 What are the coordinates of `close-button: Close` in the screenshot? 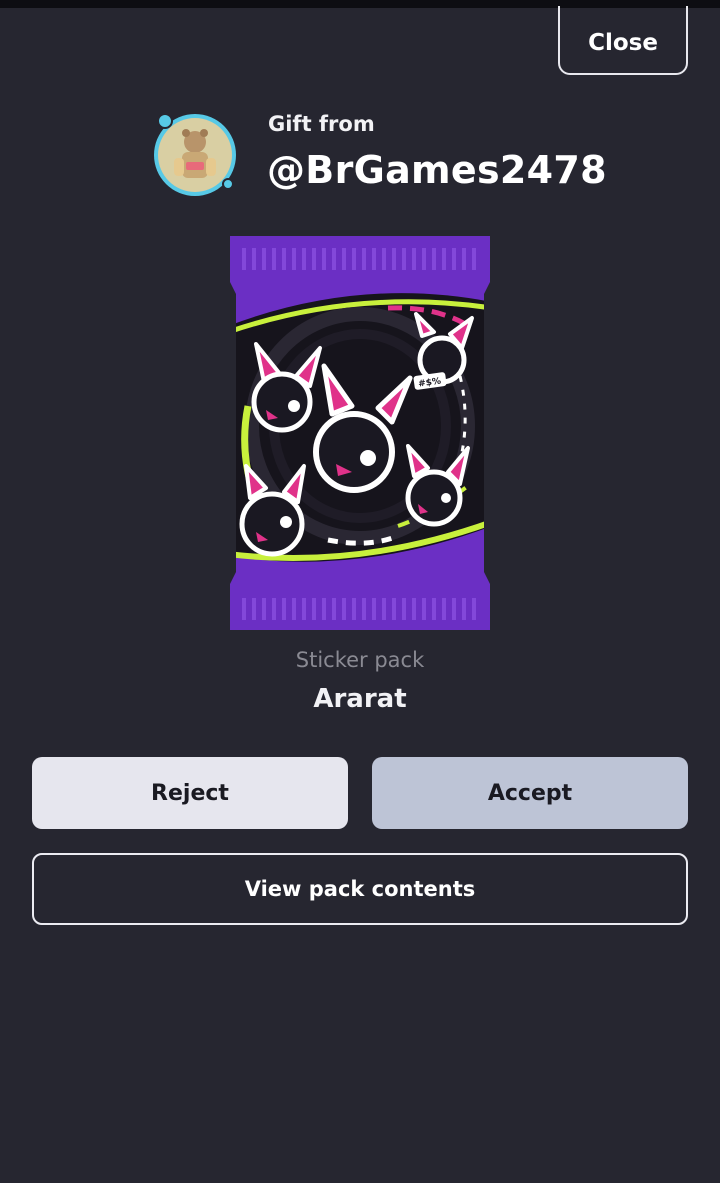 It's located at (623, 40).